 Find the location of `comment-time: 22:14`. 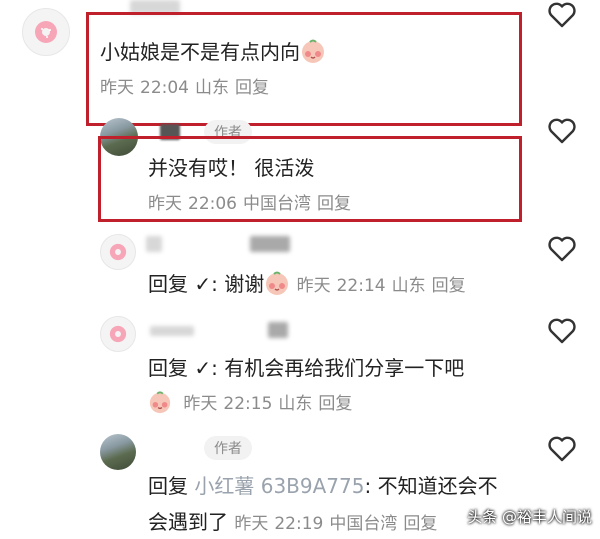

comment-time: 22:14 is located at coordinates (361, 286).